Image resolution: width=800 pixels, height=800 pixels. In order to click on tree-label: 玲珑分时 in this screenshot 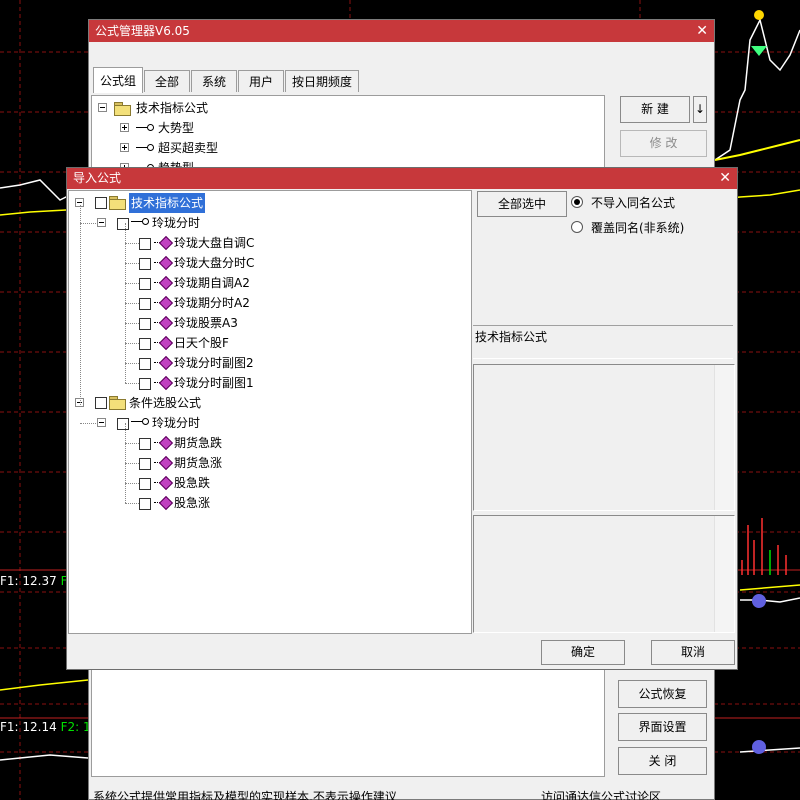, I will do `click(176, 223)`.